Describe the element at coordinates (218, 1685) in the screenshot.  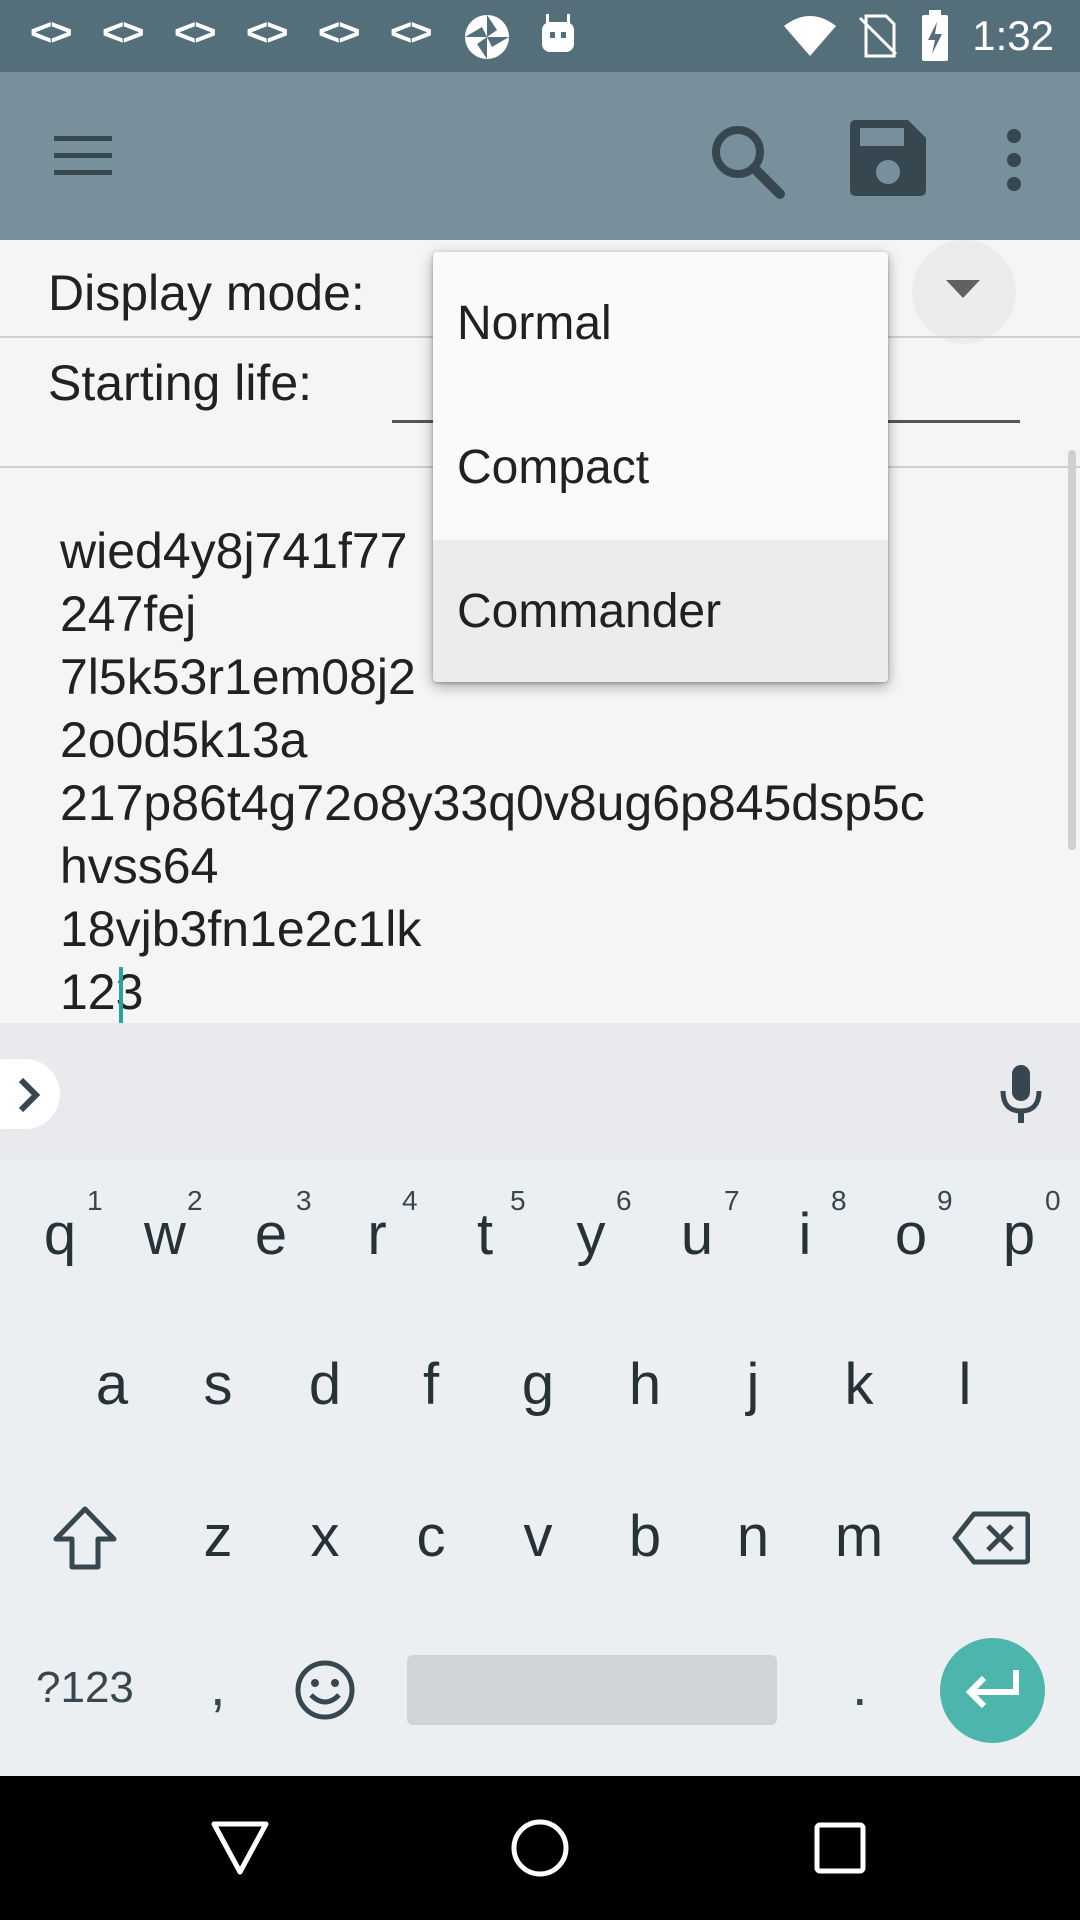
I see `key-comma: ,` at that location.